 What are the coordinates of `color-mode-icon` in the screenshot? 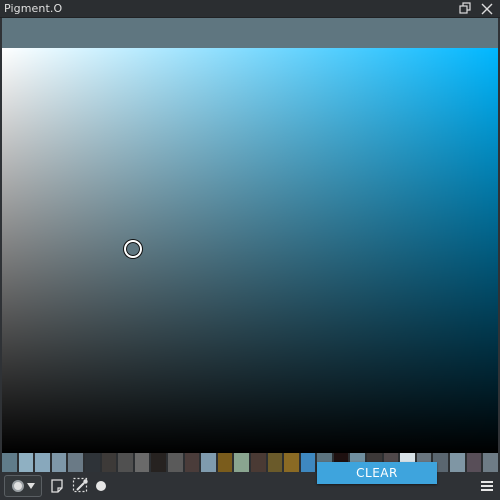 It's located at (17, 486).